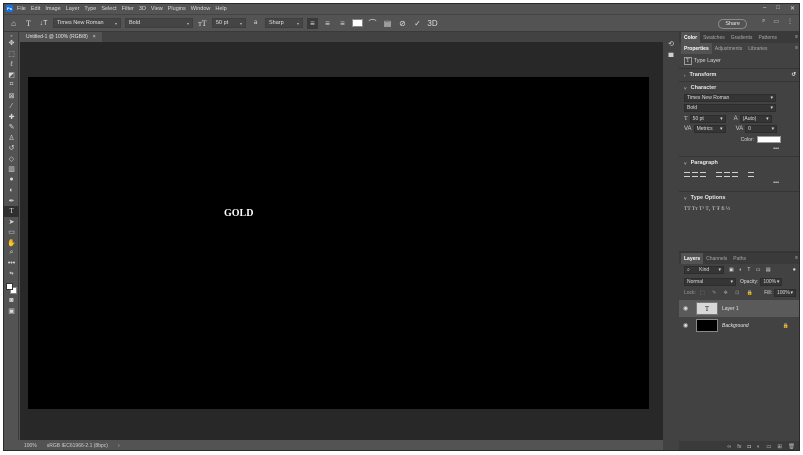 The height and width of the screenshot is (455, 803). What do you see at coordinates (739, 162) in the screenshot?
I see `paragraph-section: ˅ Paragraph` at bounding box center [739, 162].